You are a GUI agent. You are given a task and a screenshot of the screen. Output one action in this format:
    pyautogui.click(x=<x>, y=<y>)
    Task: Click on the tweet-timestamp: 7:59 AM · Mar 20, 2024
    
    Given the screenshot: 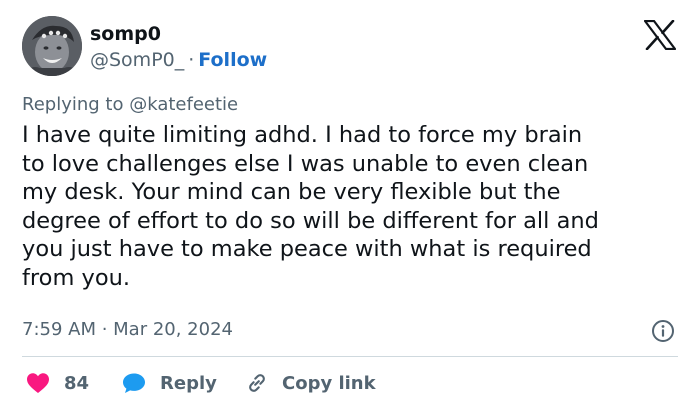 What is the action you would take?
    pyautogui.click(x=127, y=330)
    